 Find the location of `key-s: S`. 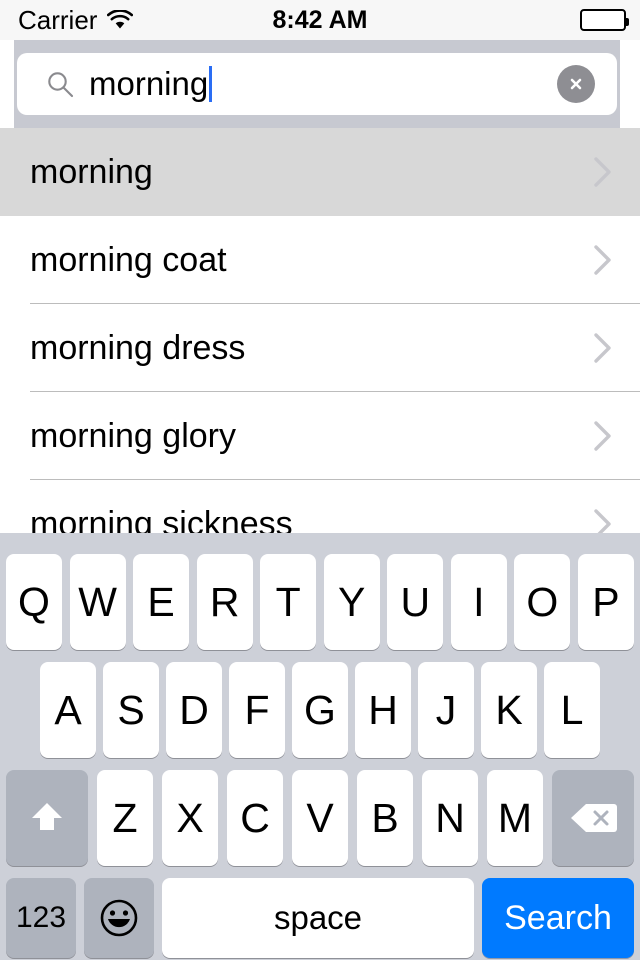

key-s: S is located at coordinates (131, 710).